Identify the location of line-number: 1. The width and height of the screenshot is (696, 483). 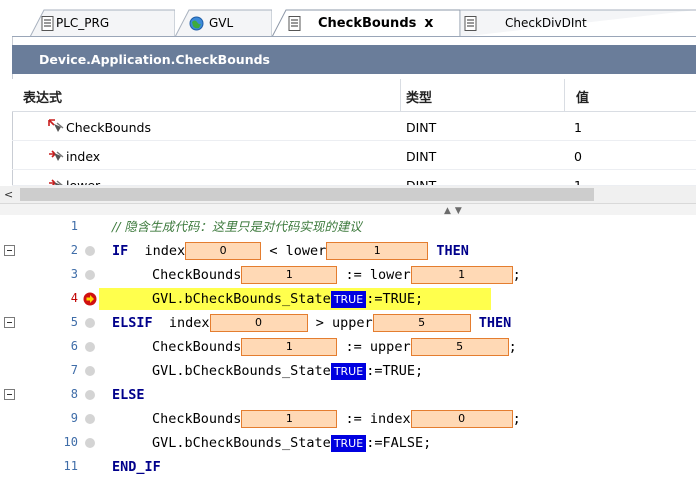
(74, 226).